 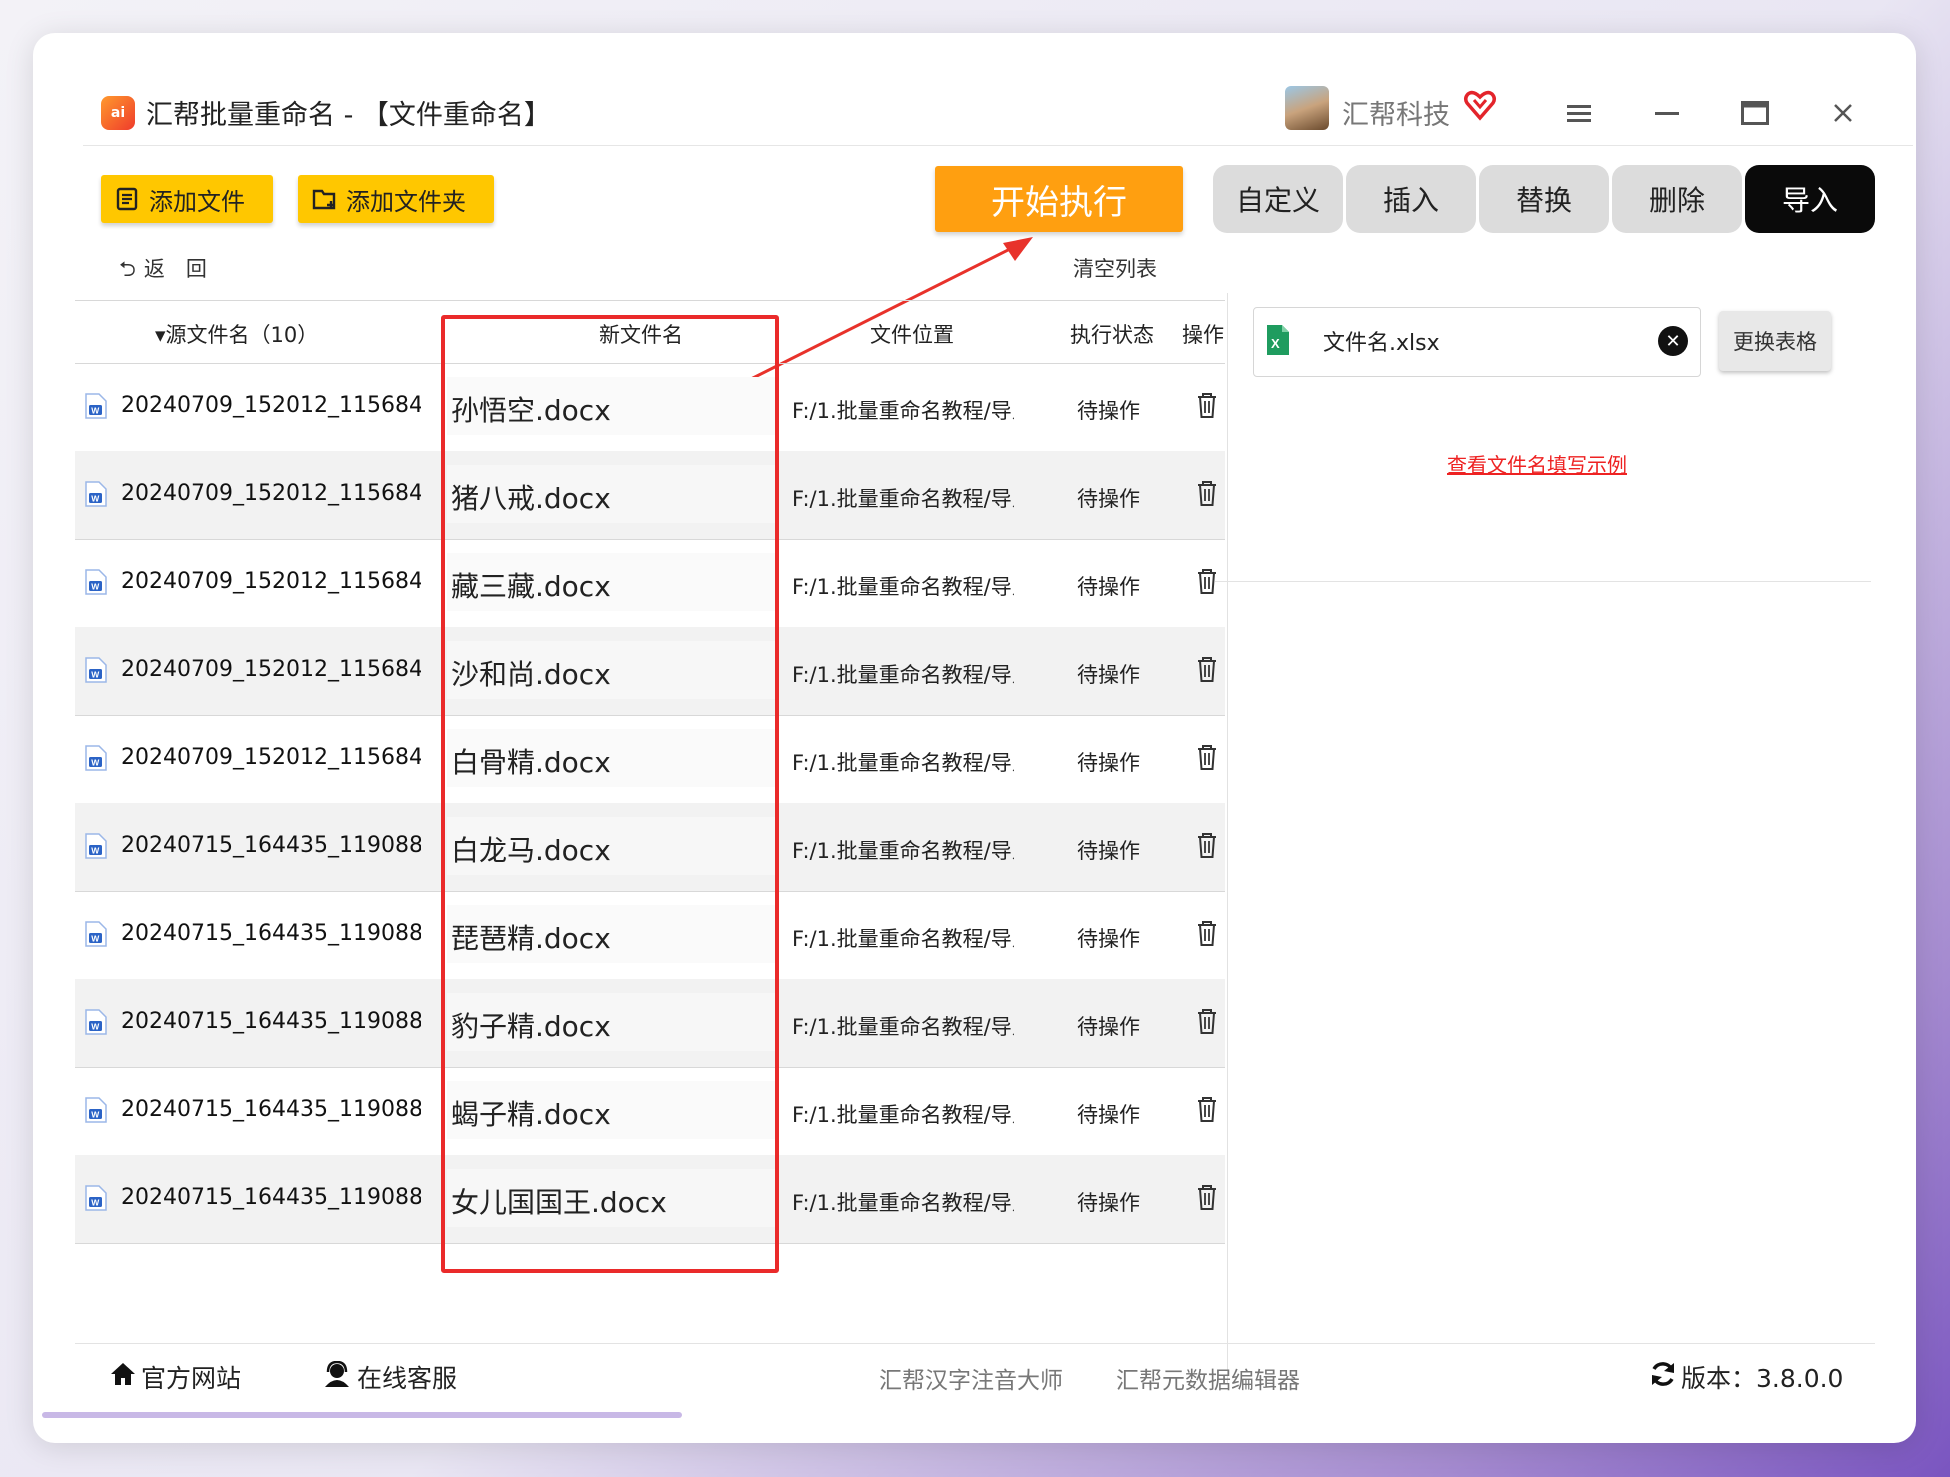 I want to click on tab-replace: 替换, so click(x=1544, y=199).